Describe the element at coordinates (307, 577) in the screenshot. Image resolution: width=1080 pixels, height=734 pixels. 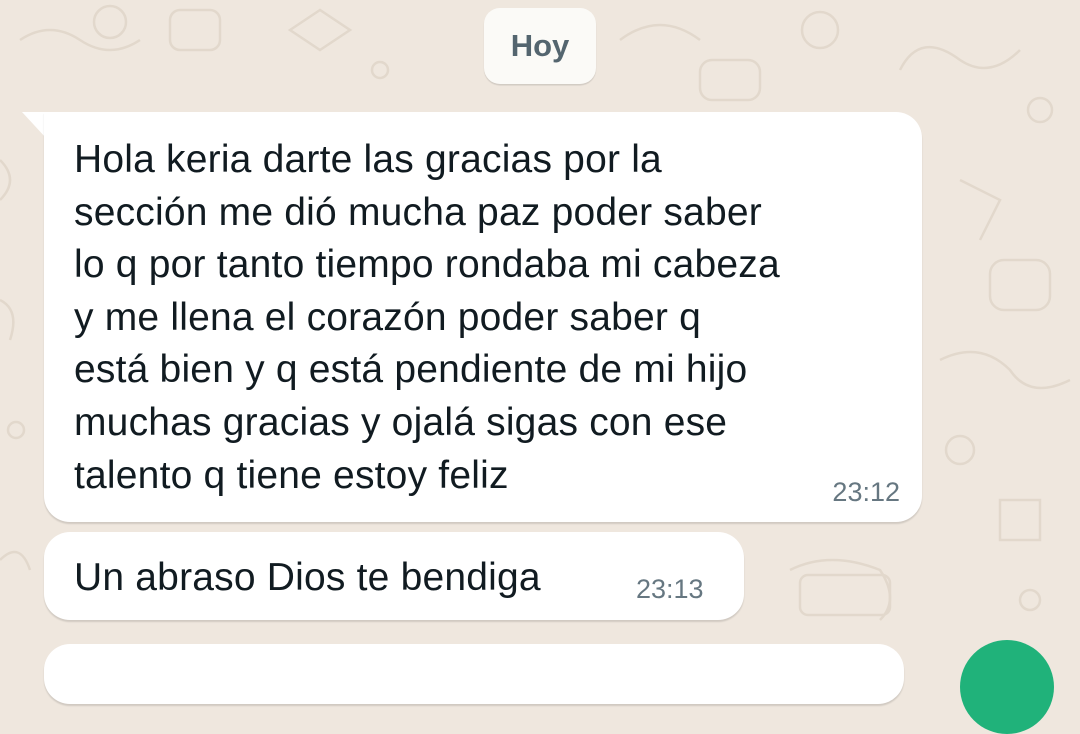
I see `message-line: Un abraso Dios te bendiga` at that location.